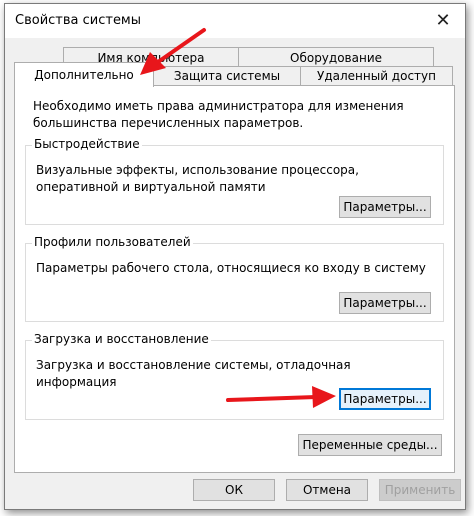  What do you see at coordinates (443, 20) in the screenshot?
I see `close-icon: ✕` at bounding box center [443, 20].